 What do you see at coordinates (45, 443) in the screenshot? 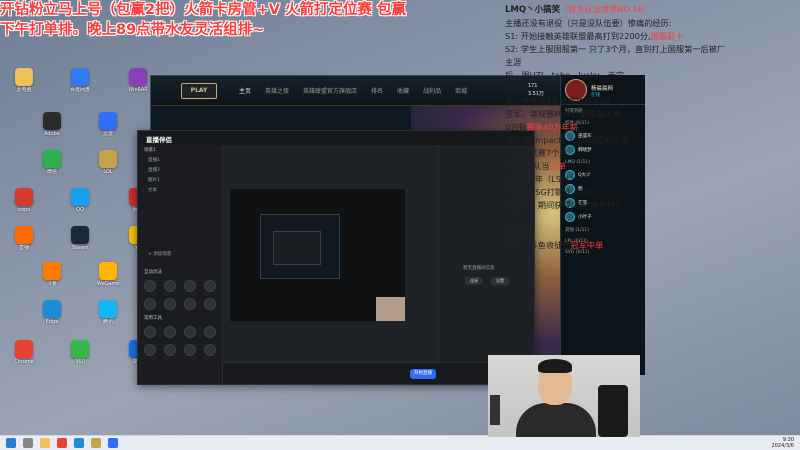
I see `file-explorer-icon` at bounding box center [45, 443].